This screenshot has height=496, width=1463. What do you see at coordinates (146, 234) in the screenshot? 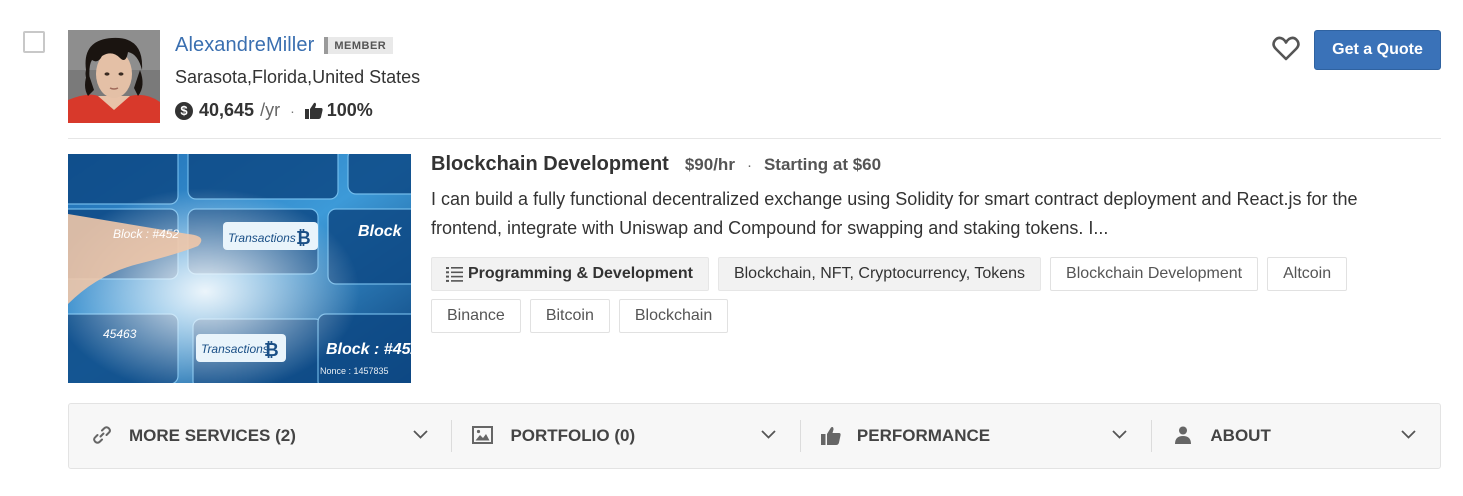
I see `image-block-label-1: Block : #452` at bounding box center [146, 234].